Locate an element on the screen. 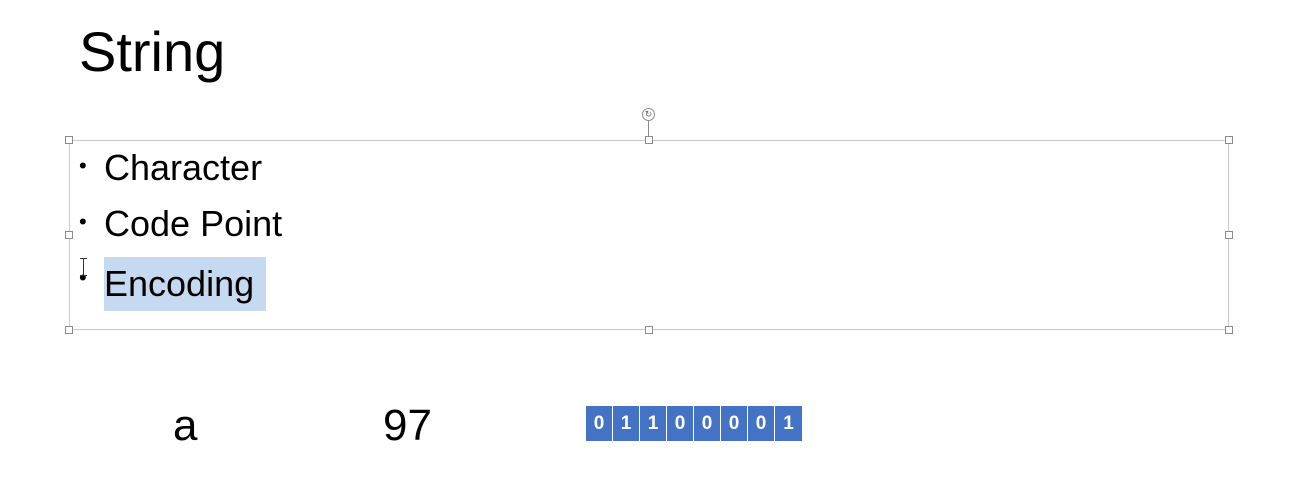 The image size is (1307, 478). bullet-text-encoding-selected: Encoding is located at coordinates (185, 284).